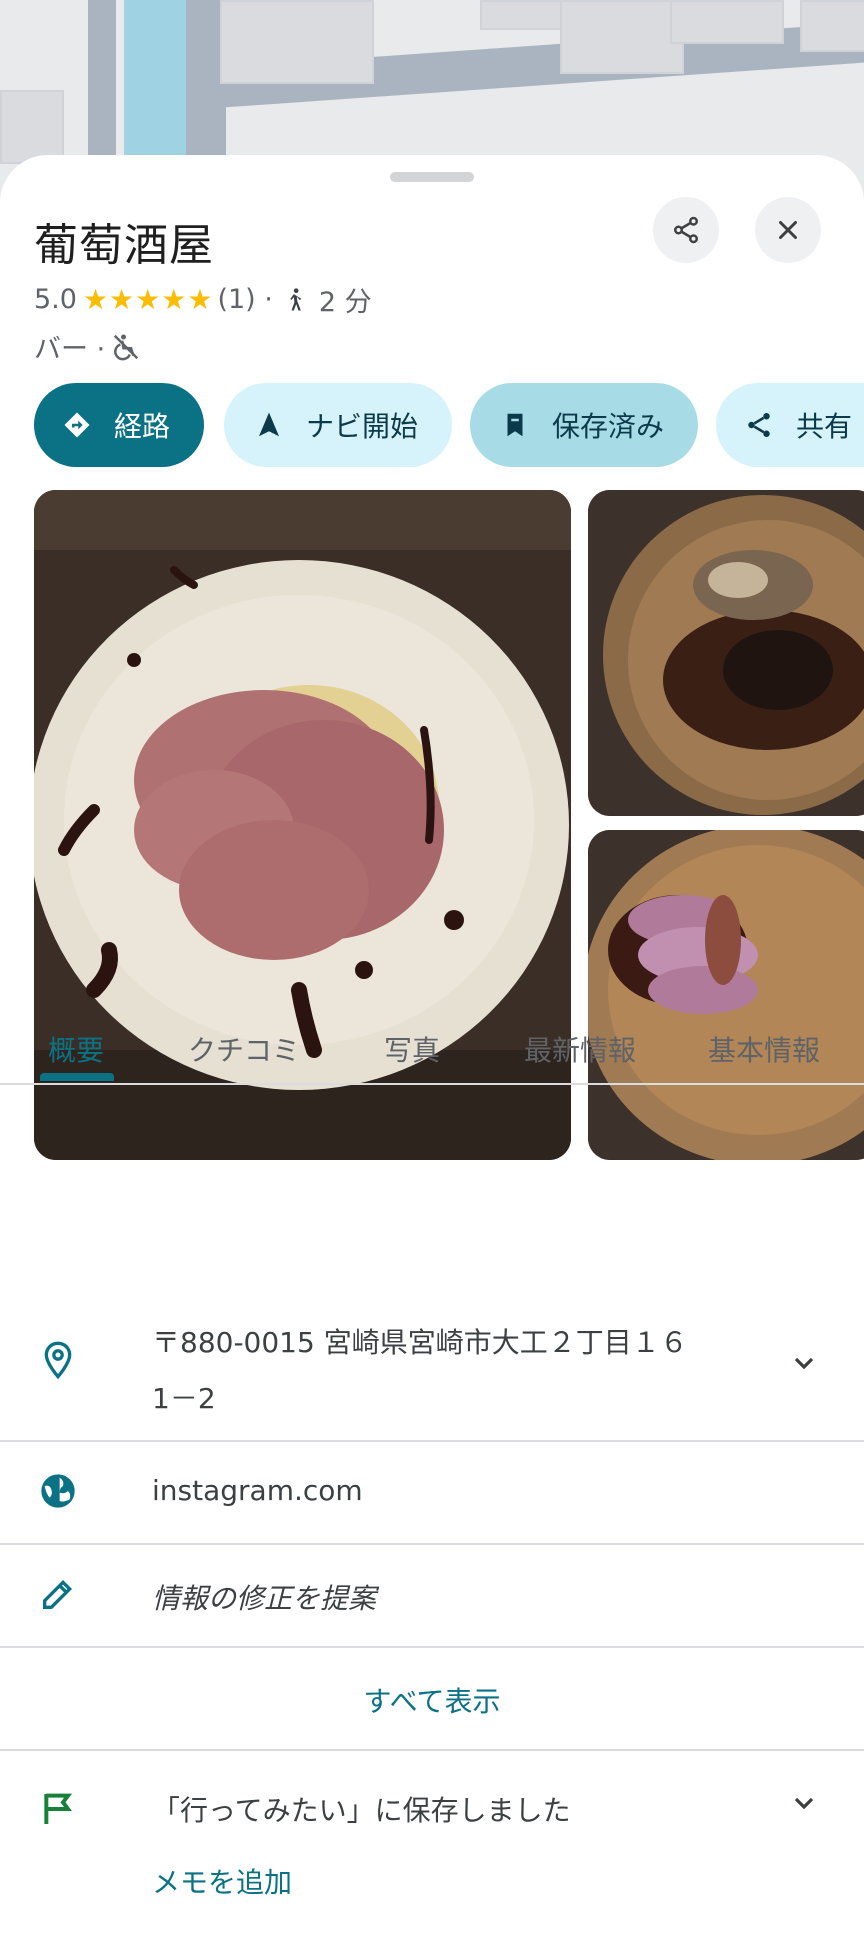  I want to click on share-button, so click(686, 230).